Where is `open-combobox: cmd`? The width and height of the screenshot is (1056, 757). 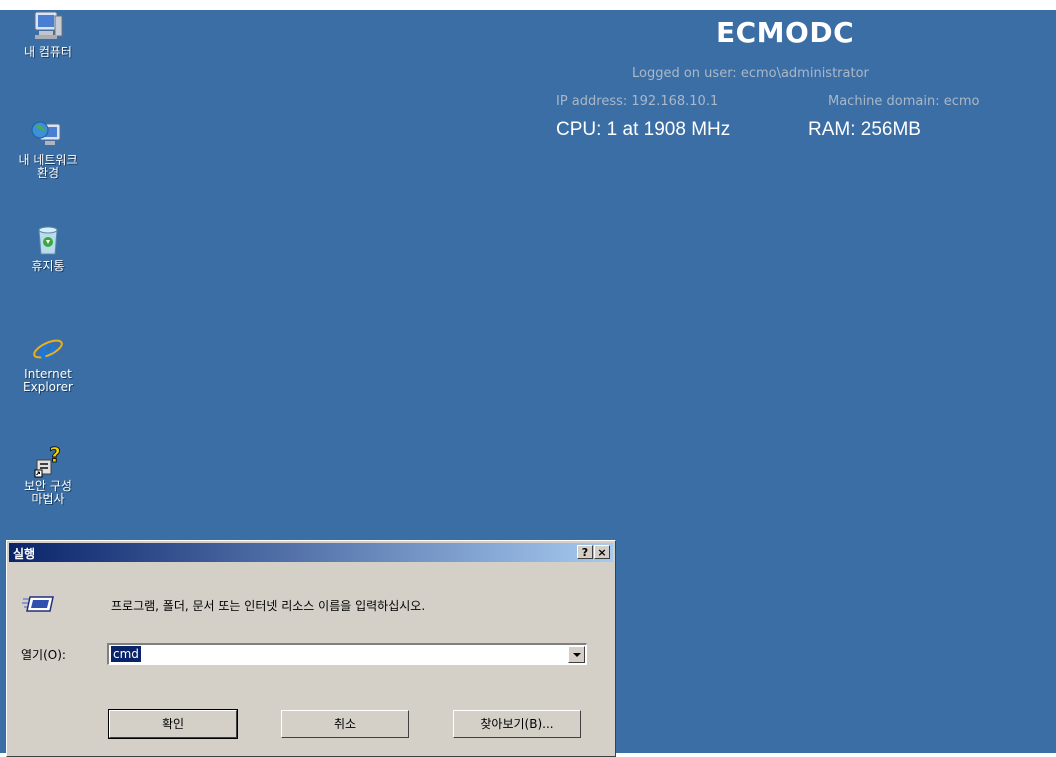
open-combobox: cmd is located at coordinates (347, 654).